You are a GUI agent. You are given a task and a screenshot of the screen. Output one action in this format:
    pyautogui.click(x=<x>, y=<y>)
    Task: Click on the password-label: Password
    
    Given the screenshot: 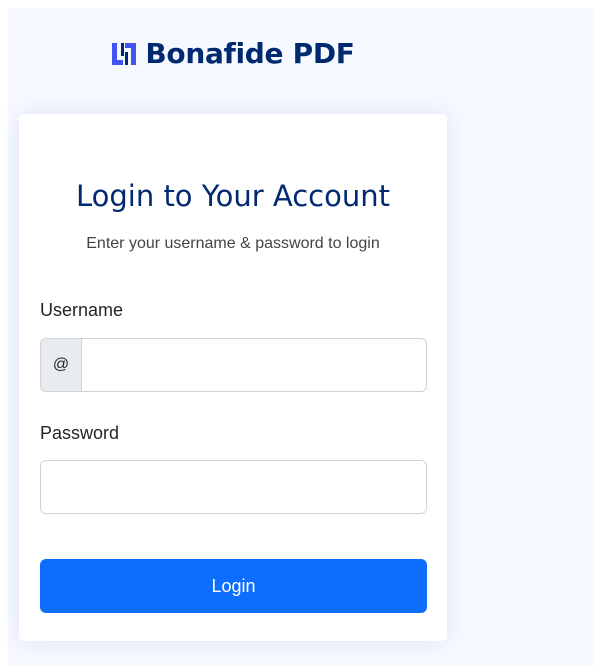 What is the action you would take?
    pyautogui.click(x=80, y=433)
    